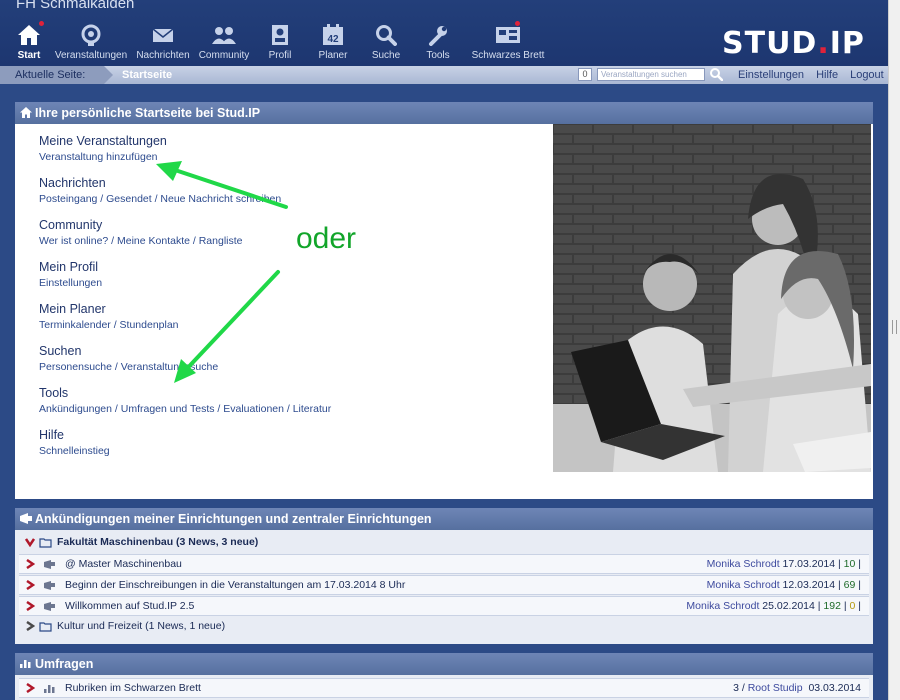  I want to click on poll-date: 03.03.2014, so click(834, 688).